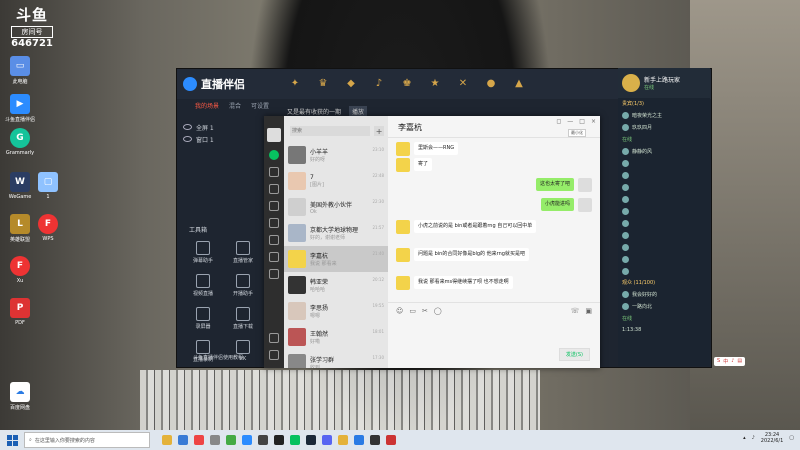 The width and height of the screenshot is (800, 450). Describe the element at coordinates (243, 252) in the screenshot. I see `tool-manager: 直播管家` at that location.